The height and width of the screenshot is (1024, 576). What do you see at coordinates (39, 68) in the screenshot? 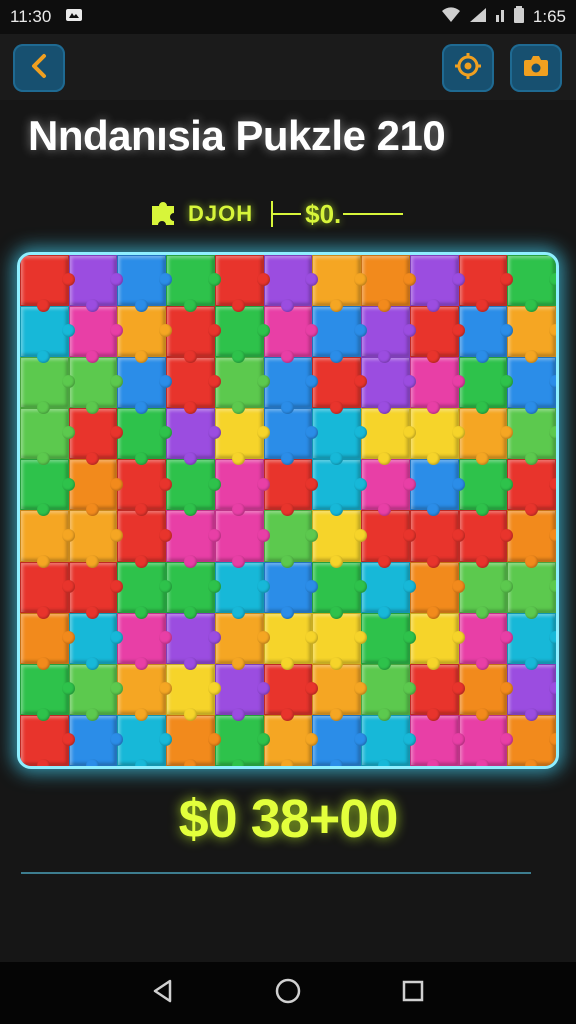
I see `back-button` at bounding box center [39, 68].